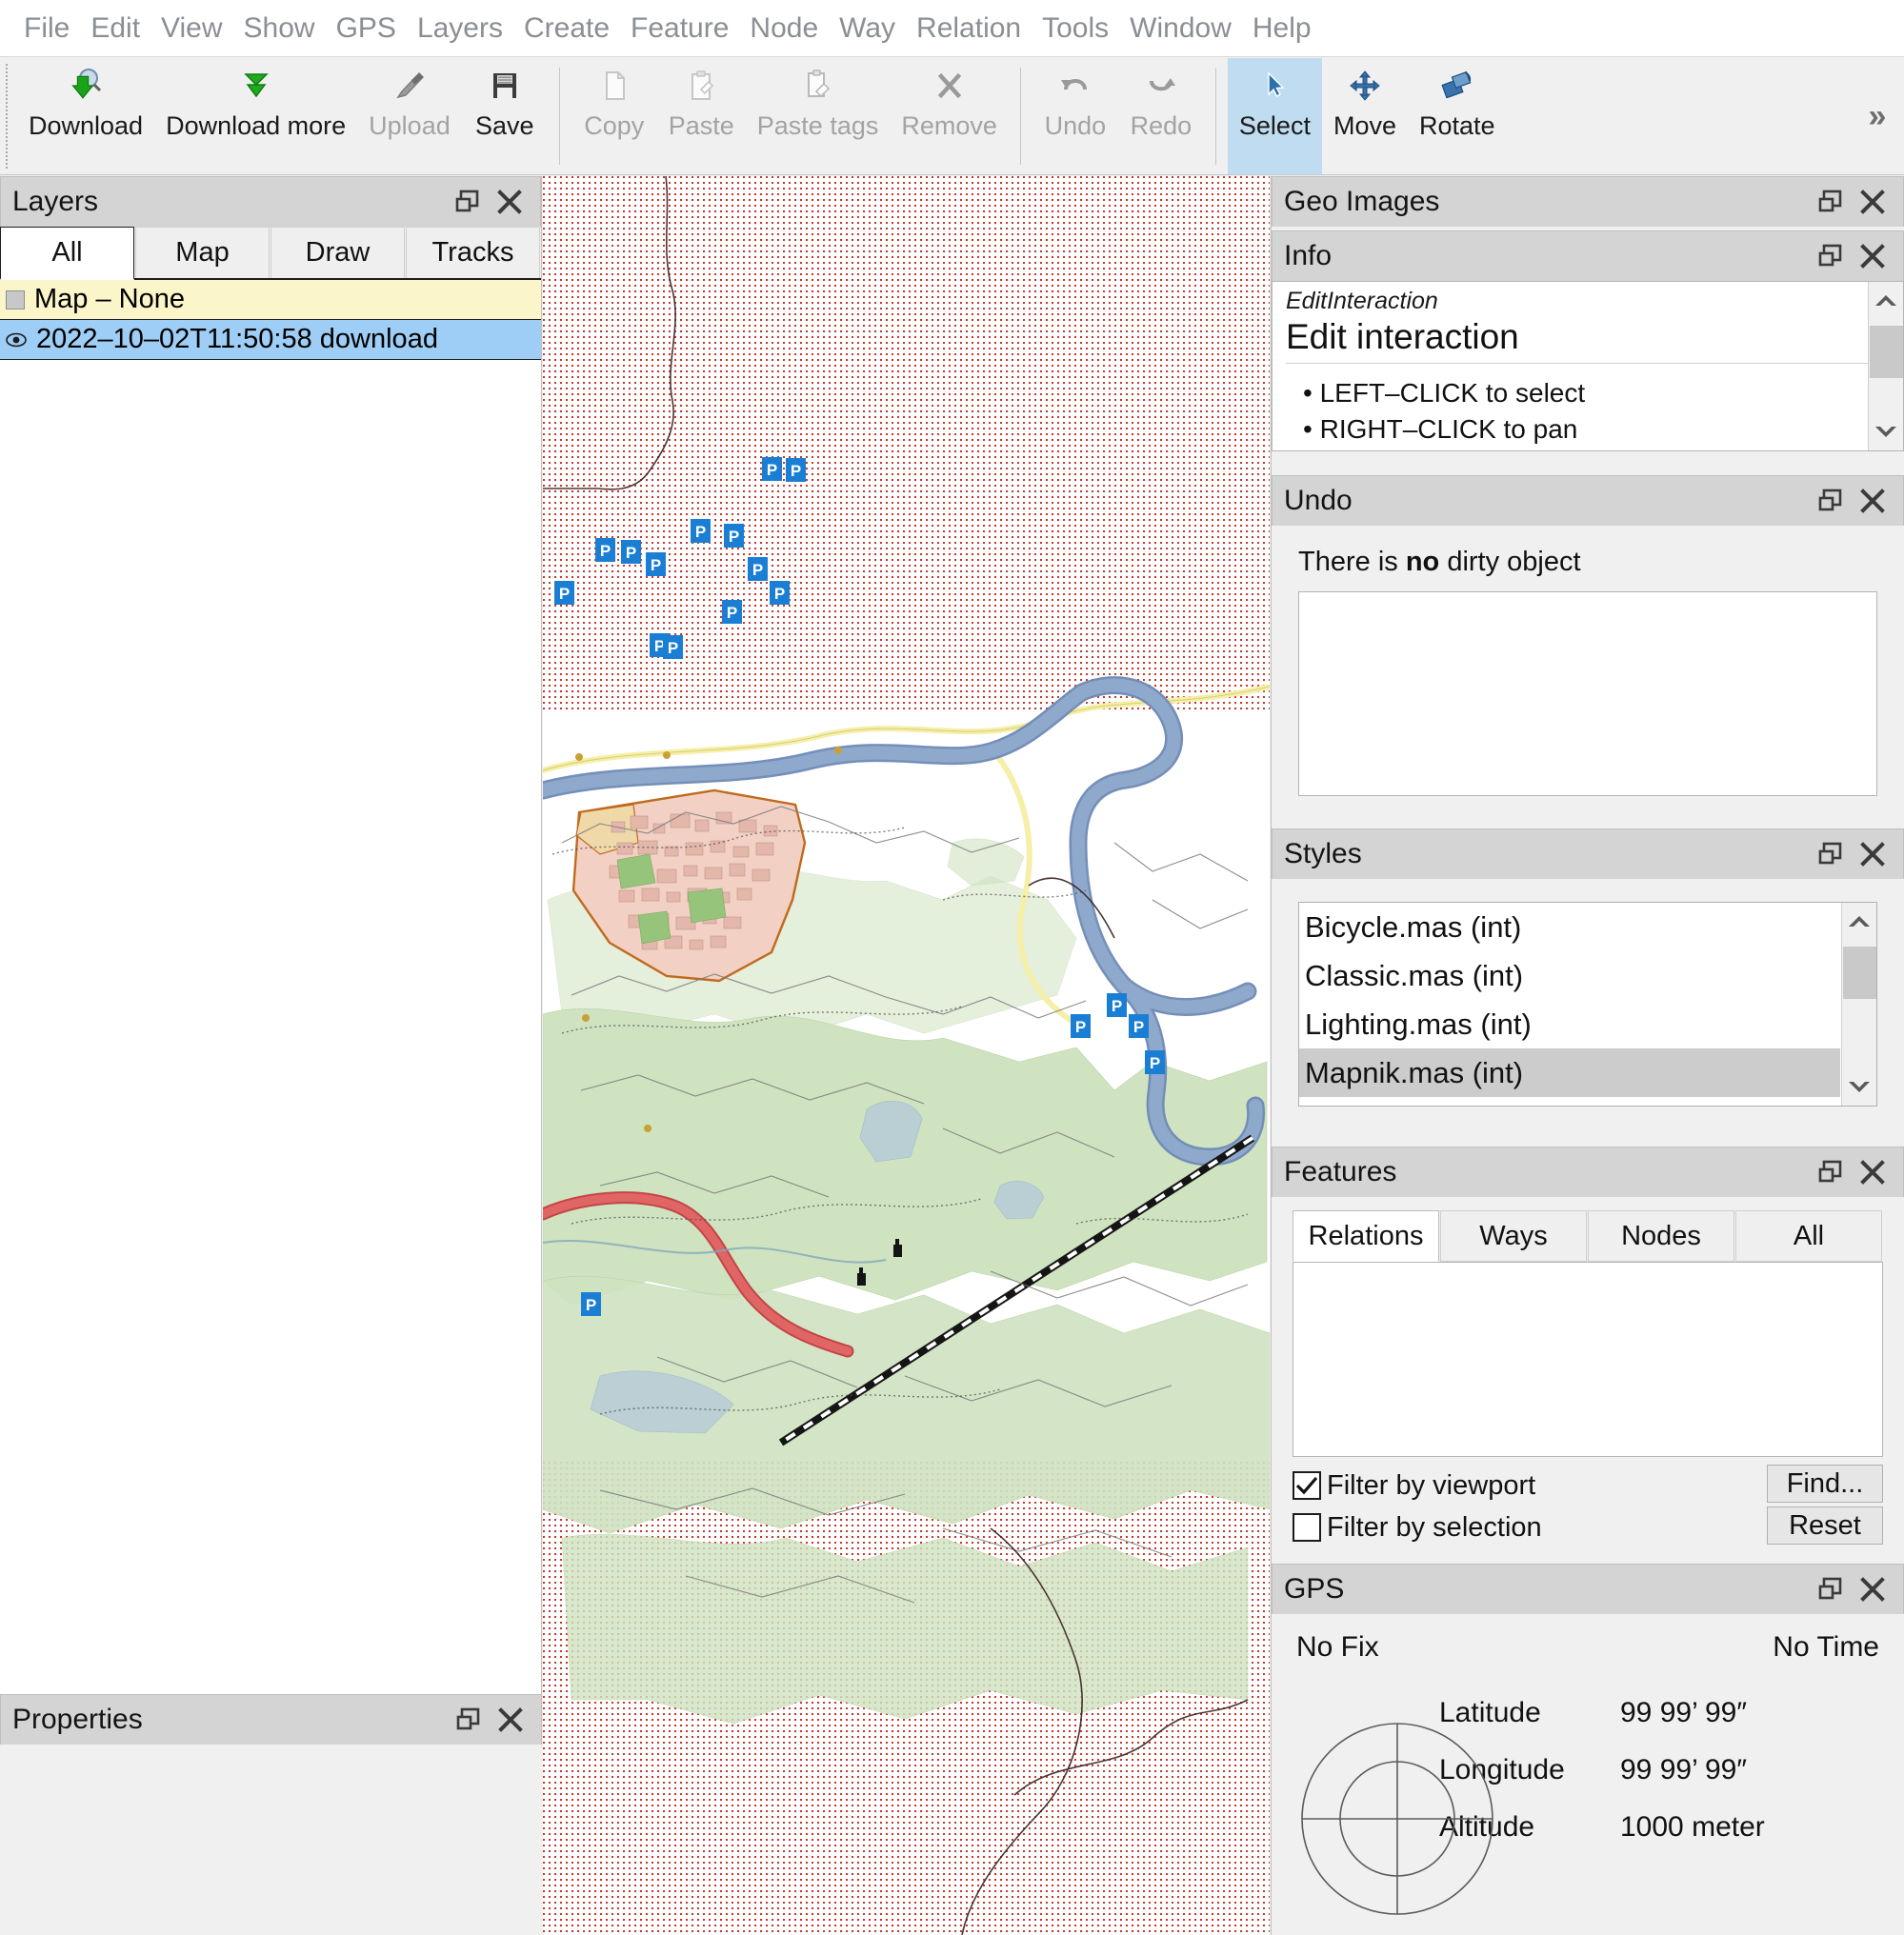 The width and height of the screenshot is (1904, 1935). I want to click on styles-float-button, so click(1831, 854).